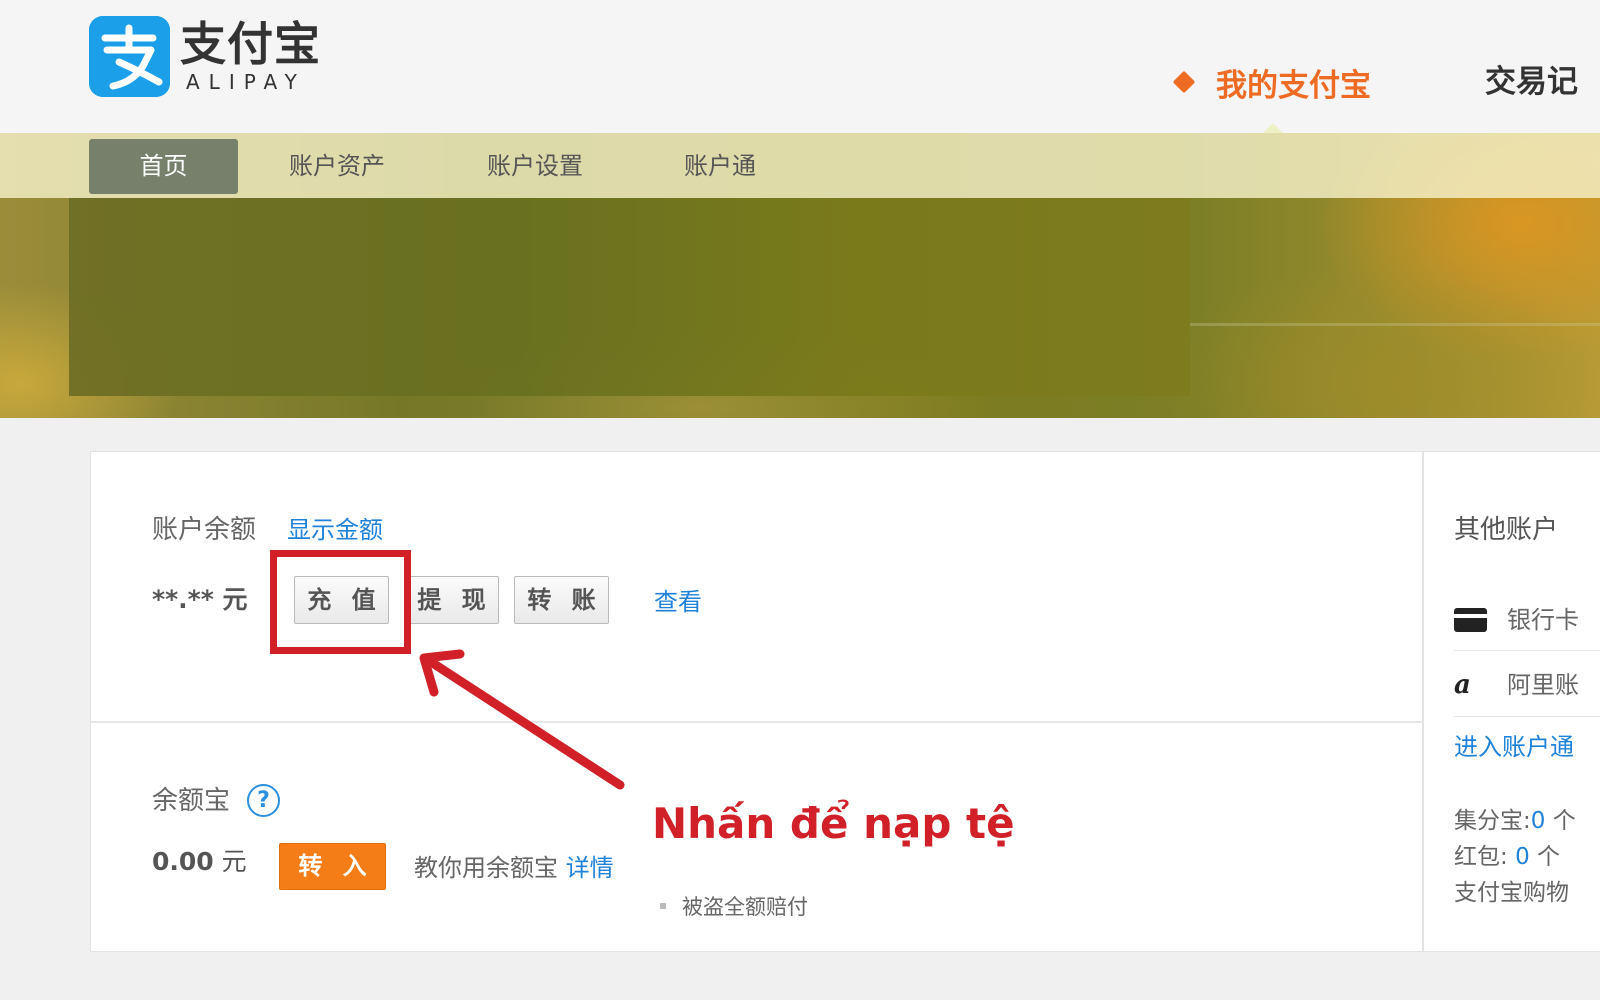 The height and width of the screenshot is (1000, 1600). Describe the element at coordinates (663, 906) in the screenshot. I see `bullet-icon` at that location.